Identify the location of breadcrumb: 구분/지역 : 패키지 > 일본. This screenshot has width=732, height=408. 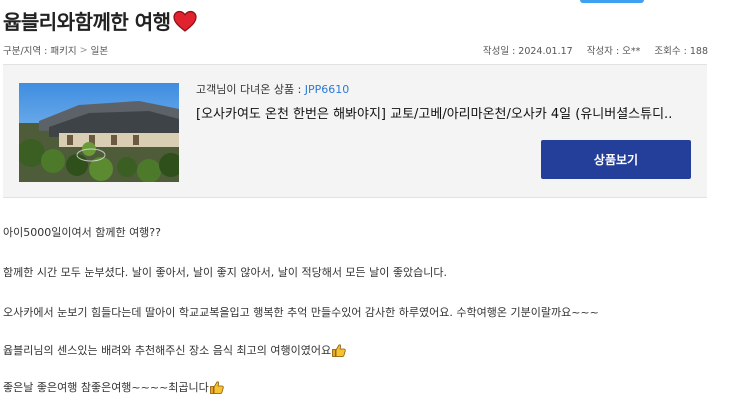
(55, 50).